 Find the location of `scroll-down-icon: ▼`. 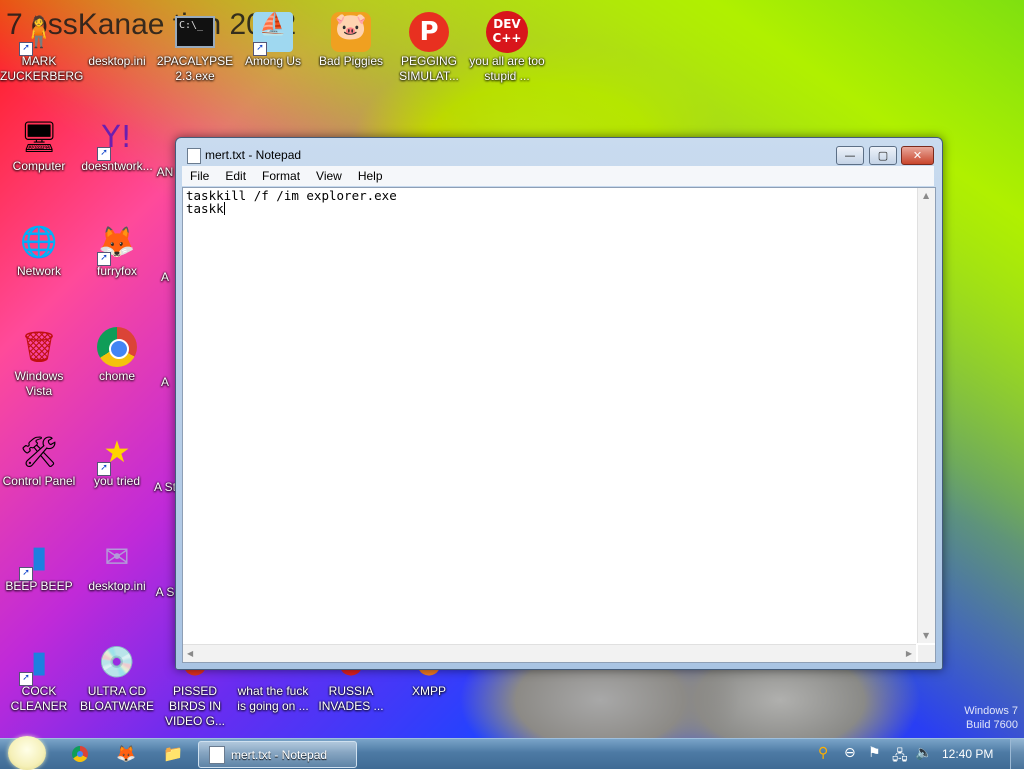

scroll-down-icon: ▼ is located at coordinates (926, 635).